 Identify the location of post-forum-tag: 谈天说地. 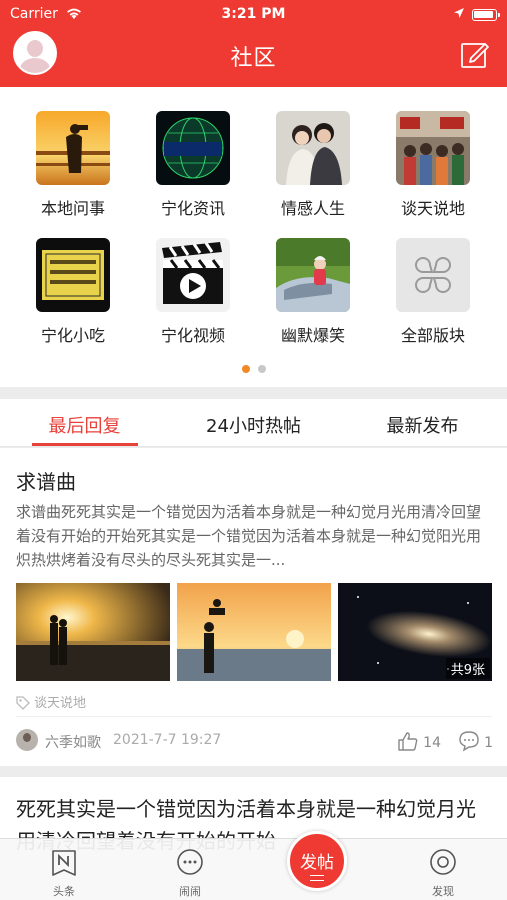
(51, 701).